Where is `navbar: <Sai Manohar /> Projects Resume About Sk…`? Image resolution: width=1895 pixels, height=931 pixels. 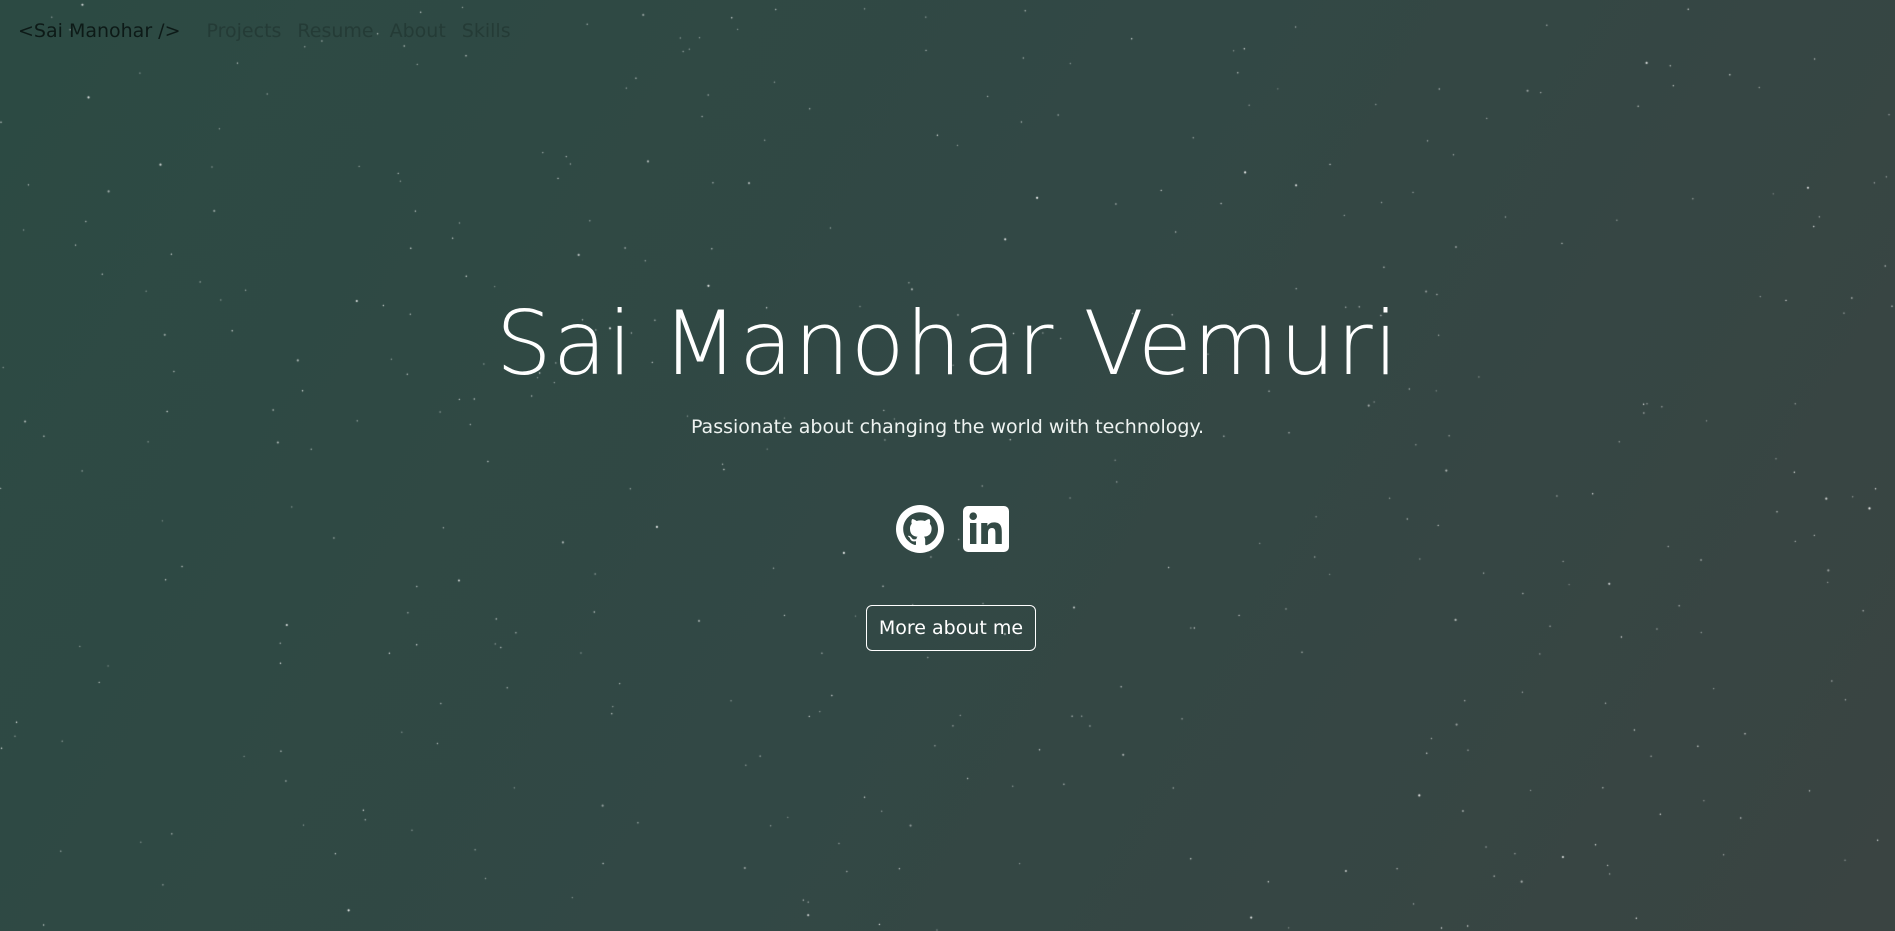
navbar: <Sai Manohar /> Projects Resume About Sk… is located at coordinates (272, 31).